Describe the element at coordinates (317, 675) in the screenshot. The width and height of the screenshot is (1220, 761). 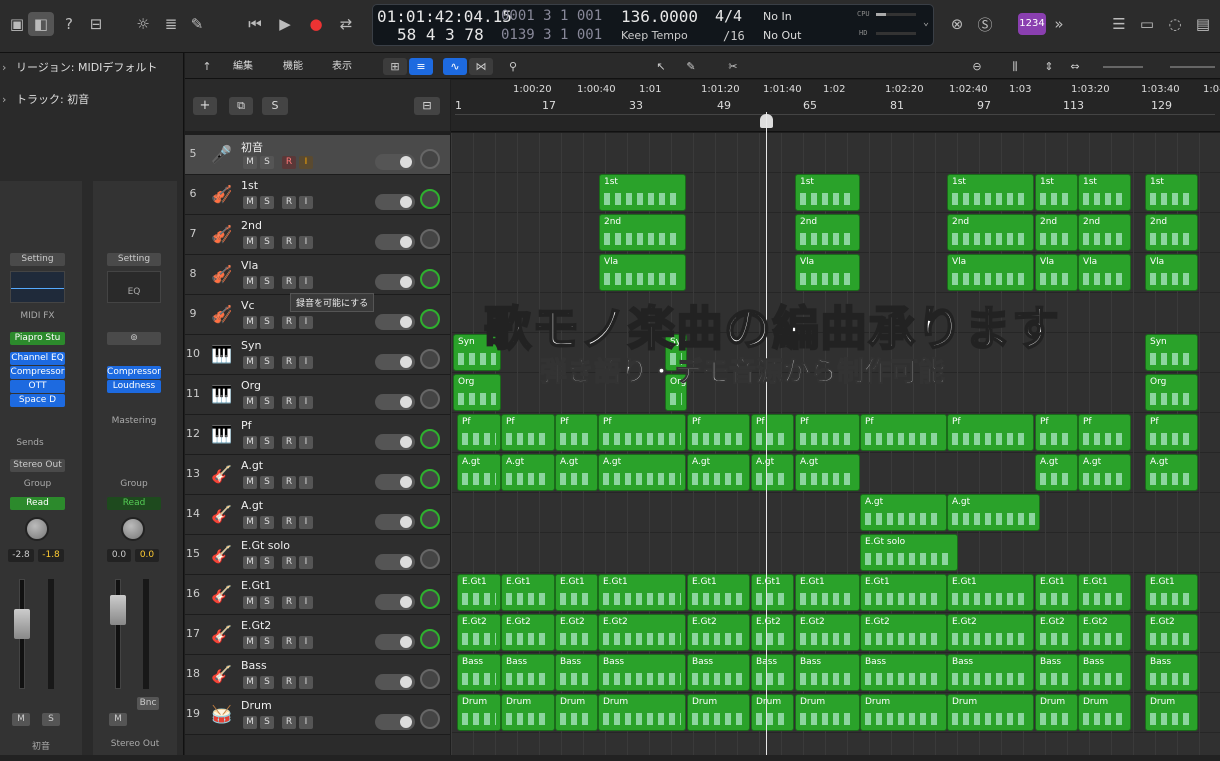
I see `track-header: 18 🎸 Bass M S R I` at that location.